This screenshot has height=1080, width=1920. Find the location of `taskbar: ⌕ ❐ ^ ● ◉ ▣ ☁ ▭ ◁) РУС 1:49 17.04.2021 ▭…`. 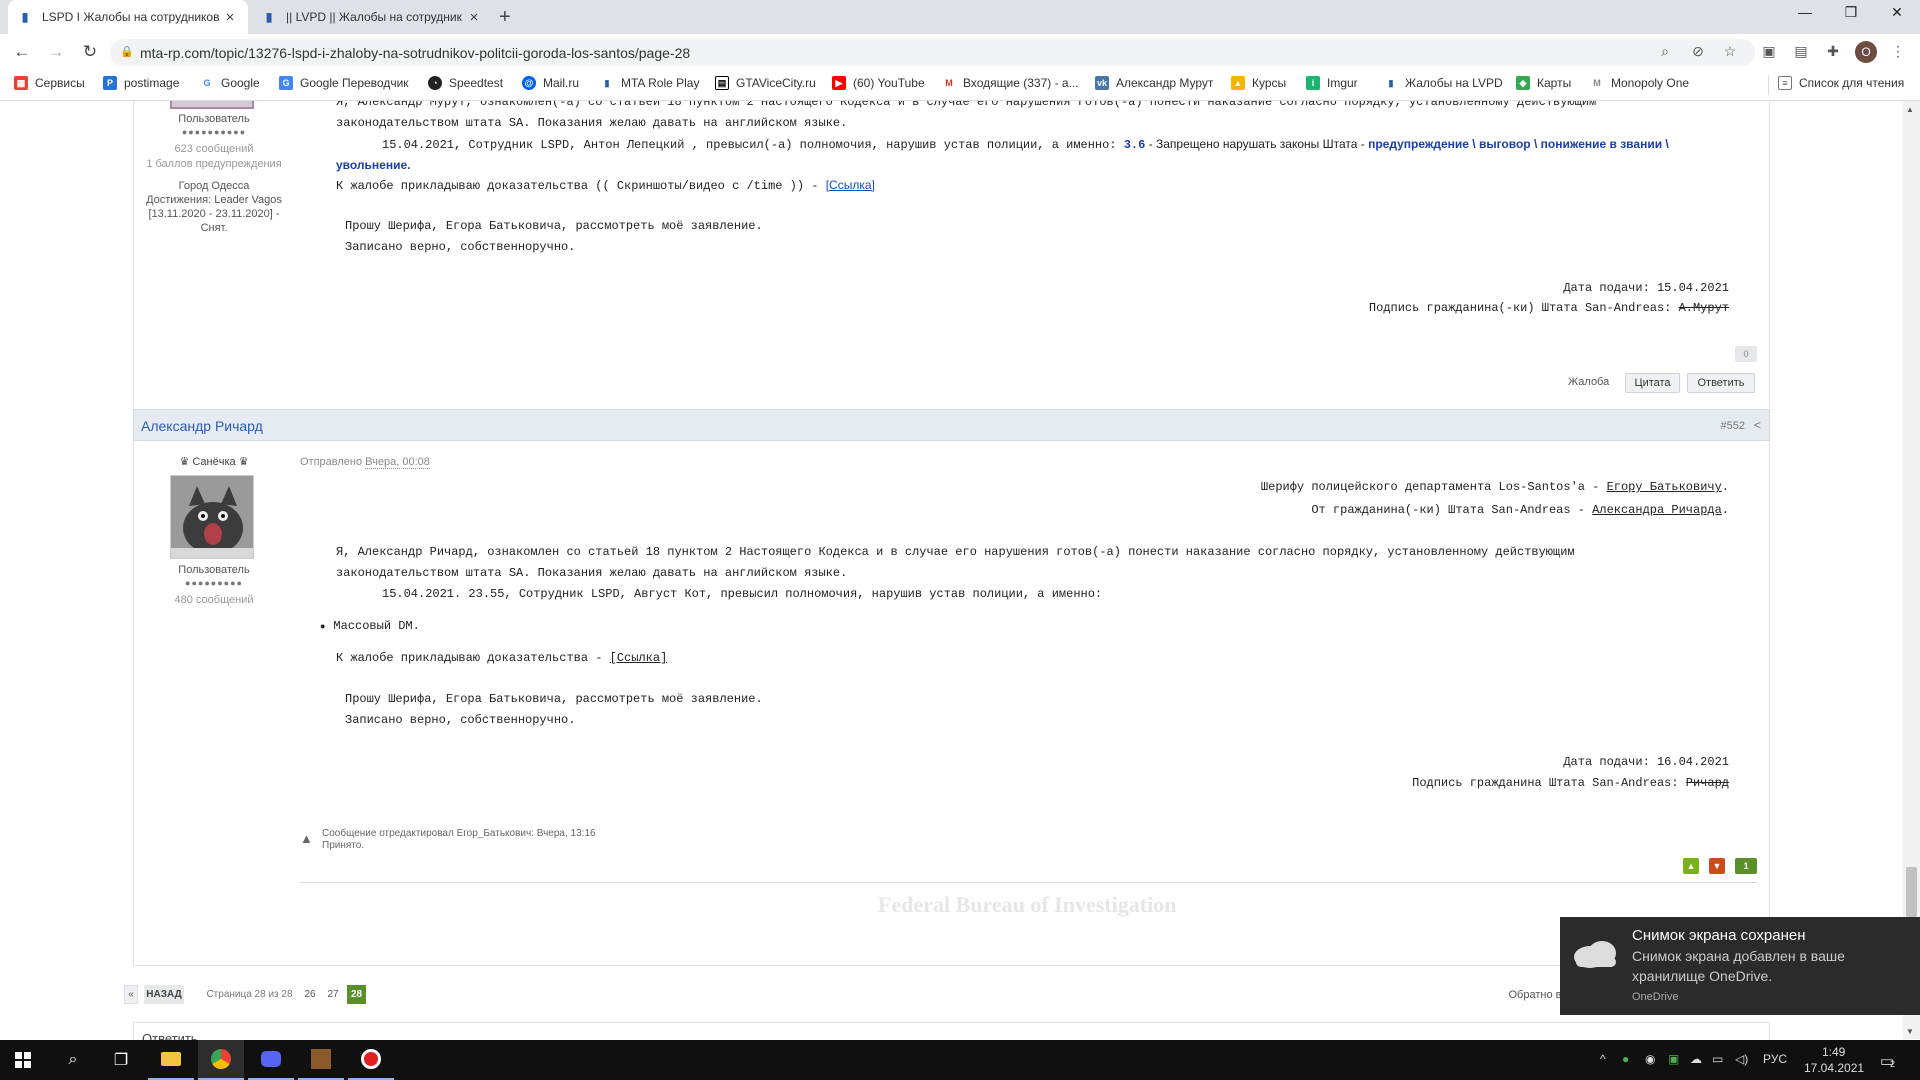

taskbar: ⌕ ❐ ^ ● ◉ ▣ ☁ ▭ ◁) РУС 1:49 17.04.2021 ▭… is located at coordinates (960, 1060).